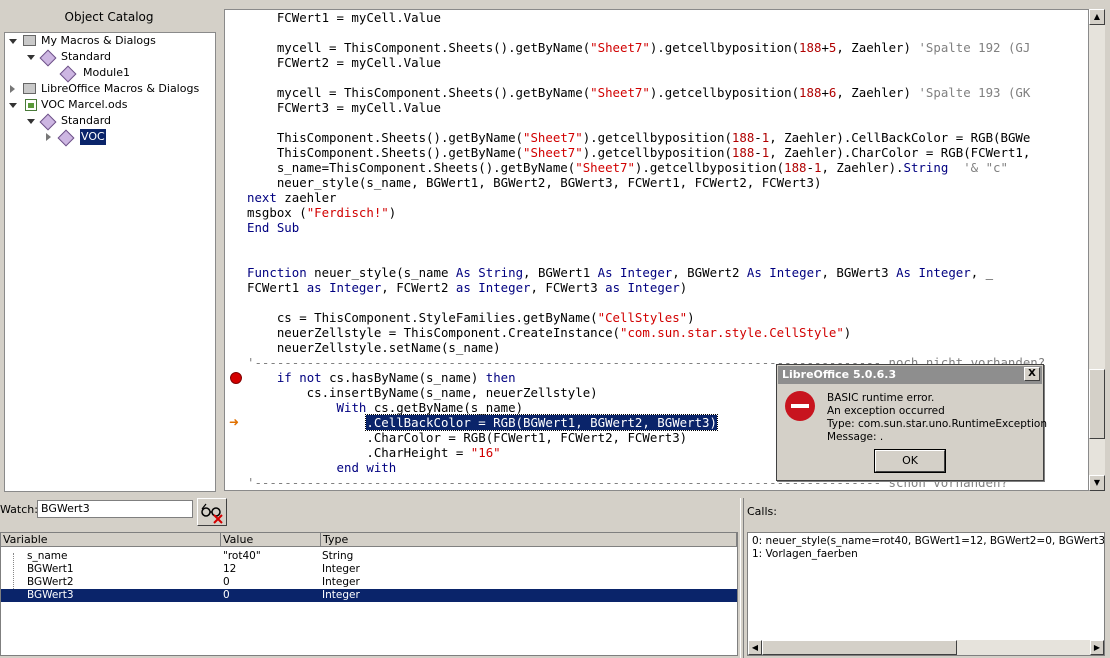 The height and width of the screenshot is (658, 1110). I want to click on scroll-up-icon: ▲, so click(1097, 17).